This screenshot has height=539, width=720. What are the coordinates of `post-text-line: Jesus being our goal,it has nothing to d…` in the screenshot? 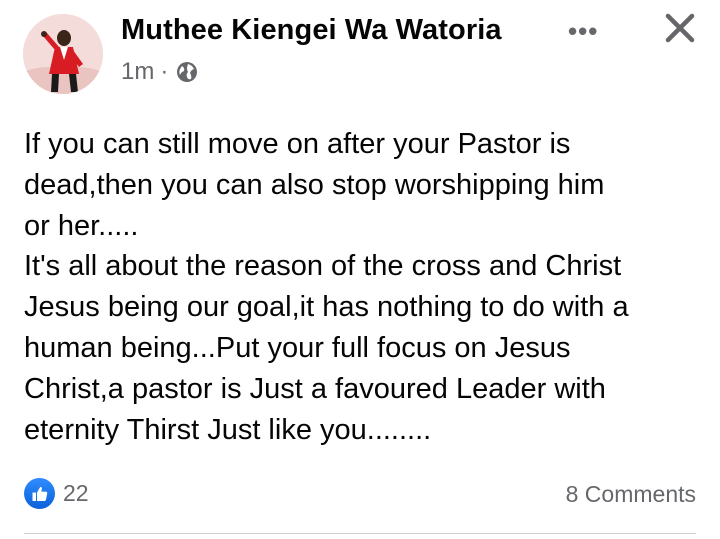 It's located at (326, 307).